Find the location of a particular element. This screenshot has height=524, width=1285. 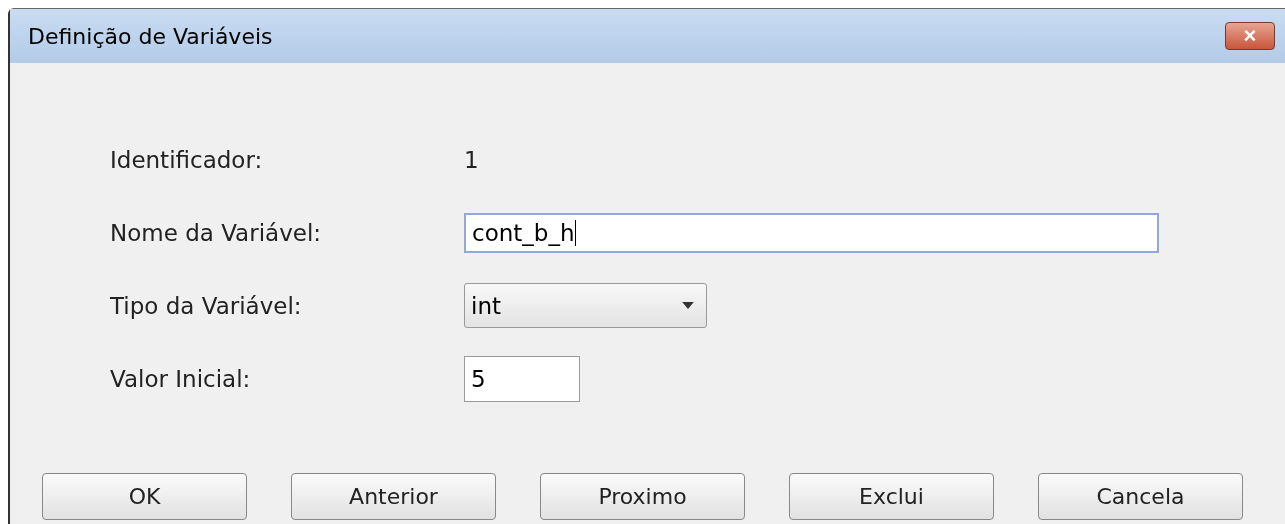

identifier-value: 1 is located at coordinates (471, 159).